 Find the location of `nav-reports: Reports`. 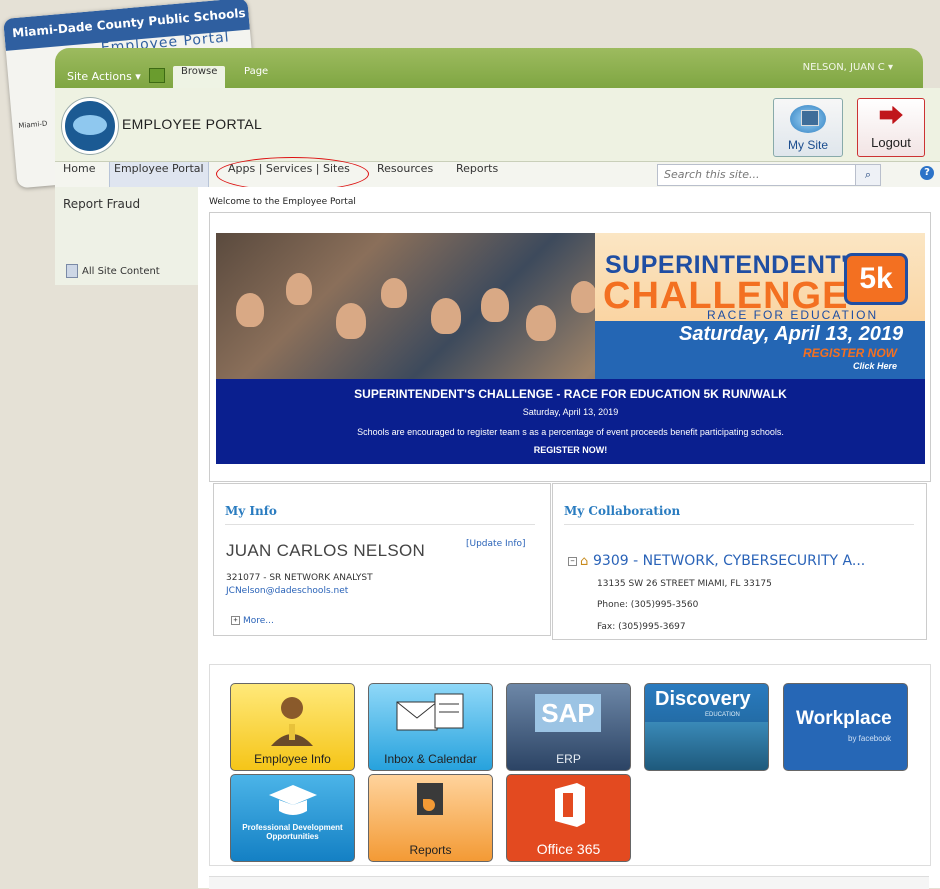

nav-reports: Reports is located at coordinates (477, 174).